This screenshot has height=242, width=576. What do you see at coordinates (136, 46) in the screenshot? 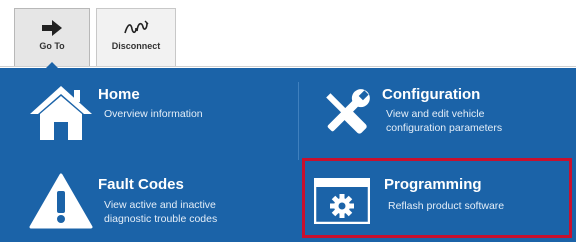
I see `disconnect-label: Disconnect` at bounding box center [136, 46].